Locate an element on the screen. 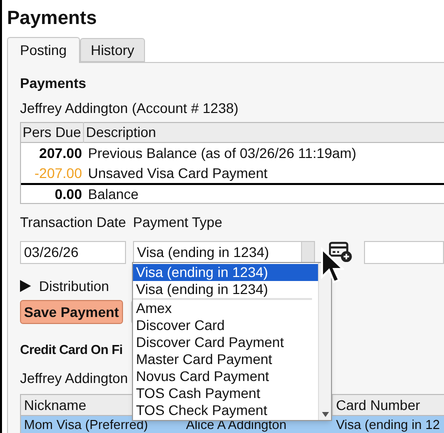 This screenshot has height=433, width=444. account-line: Jeffrey Addington (Account # 1238) is located at coordinates (130, 108).